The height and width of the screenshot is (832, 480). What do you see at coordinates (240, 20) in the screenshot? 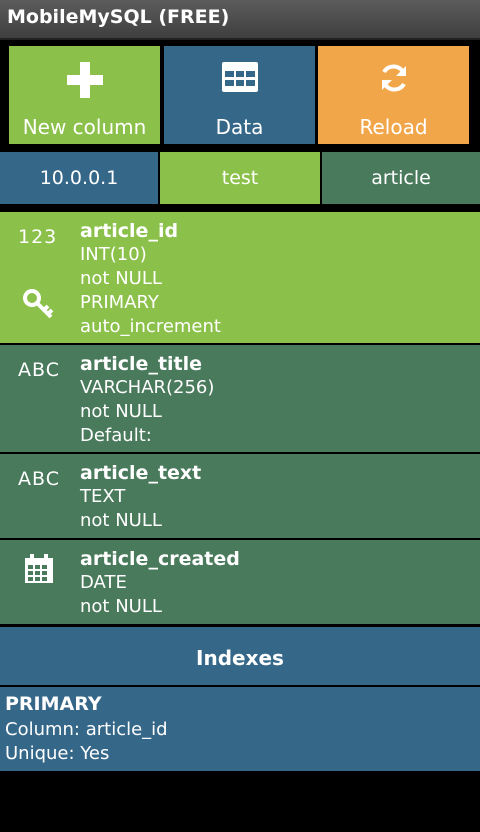
I see `app-title-bar: MobileMySQL (FREE)` at bounding box center [240, 20].